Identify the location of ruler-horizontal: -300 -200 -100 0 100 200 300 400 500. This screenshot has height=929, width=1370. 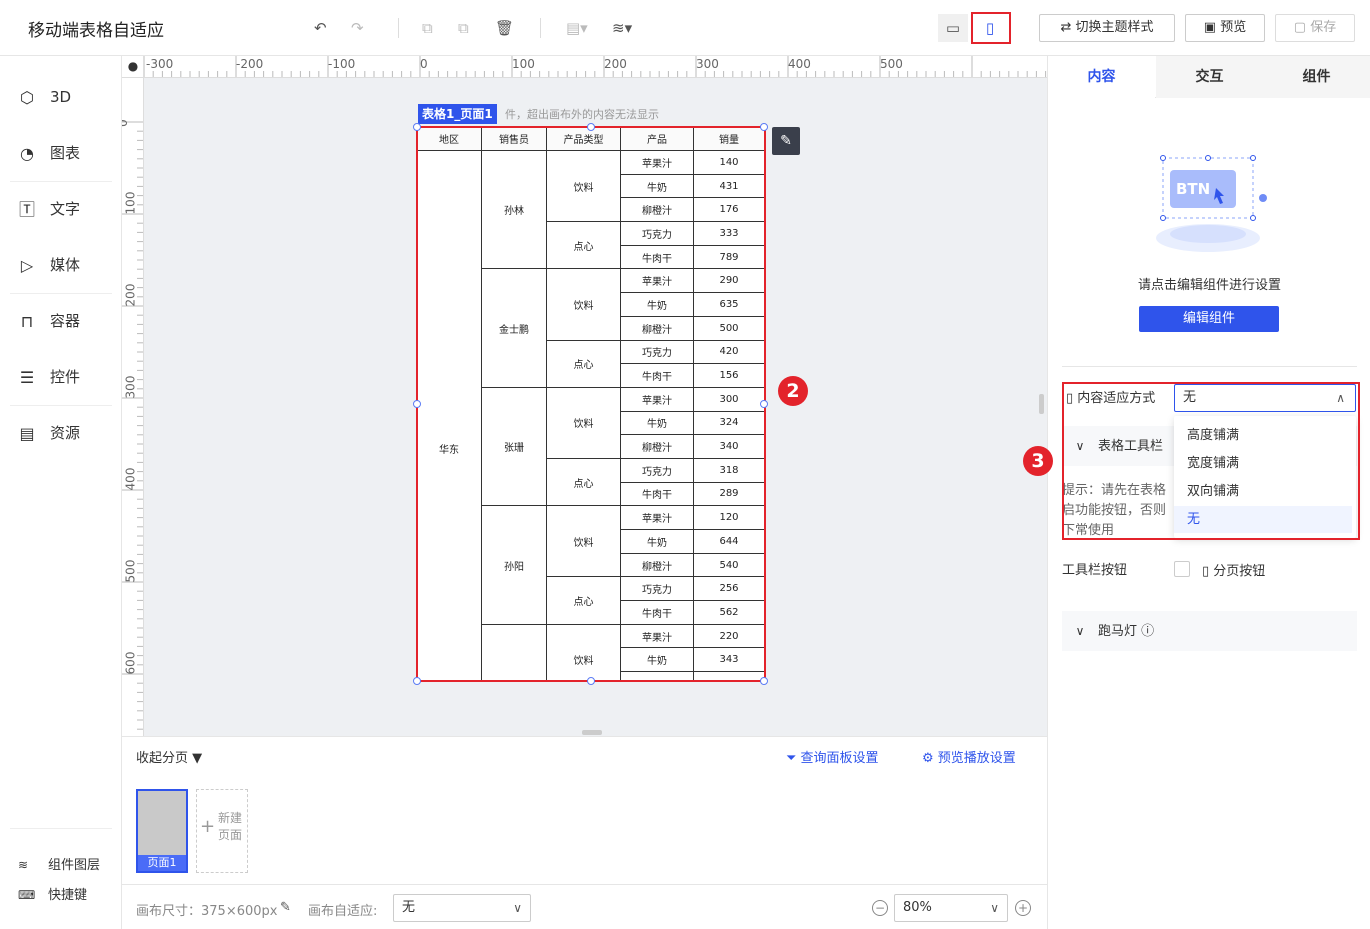
(584, 67).